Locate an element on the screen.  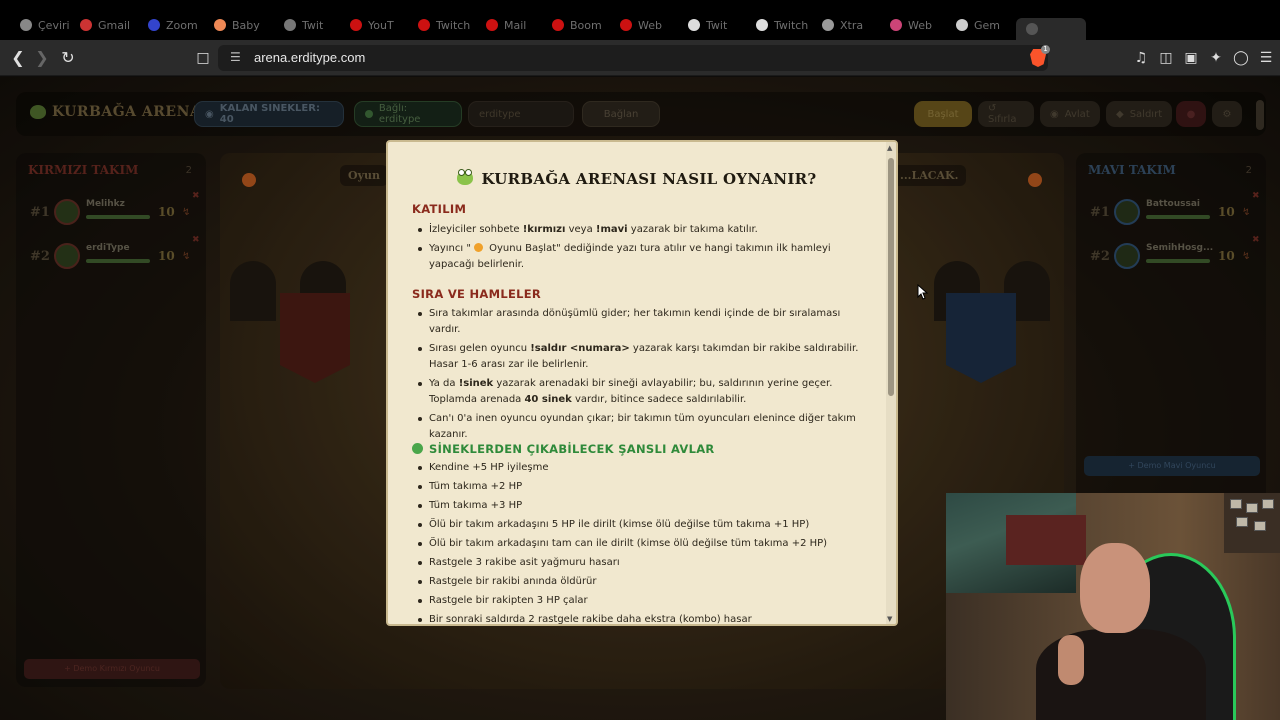
browser-tab: Xtra is located at coordinates (842, 25).